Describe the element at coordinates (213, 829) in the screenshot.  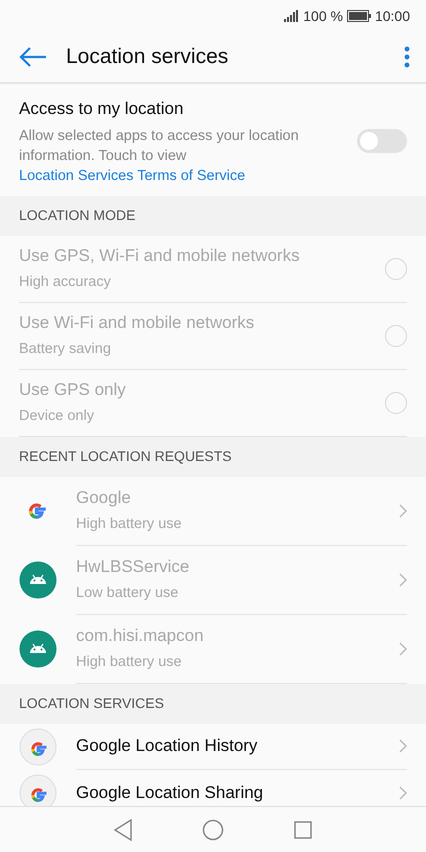
I see `home-nav-icon` at that location.